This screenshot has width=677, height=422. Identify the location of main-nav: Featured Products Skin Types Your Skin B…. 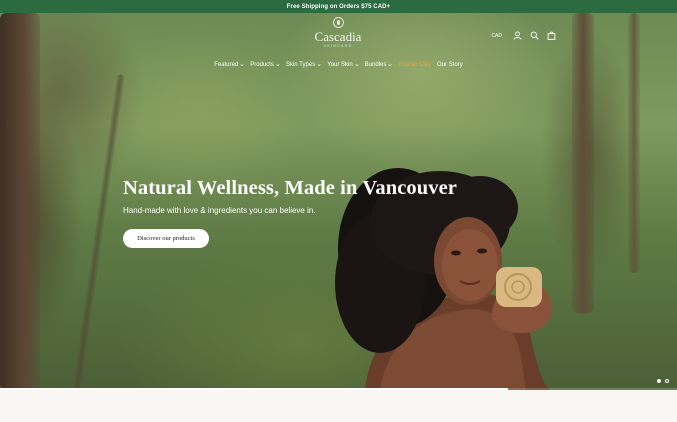
(338, 65).